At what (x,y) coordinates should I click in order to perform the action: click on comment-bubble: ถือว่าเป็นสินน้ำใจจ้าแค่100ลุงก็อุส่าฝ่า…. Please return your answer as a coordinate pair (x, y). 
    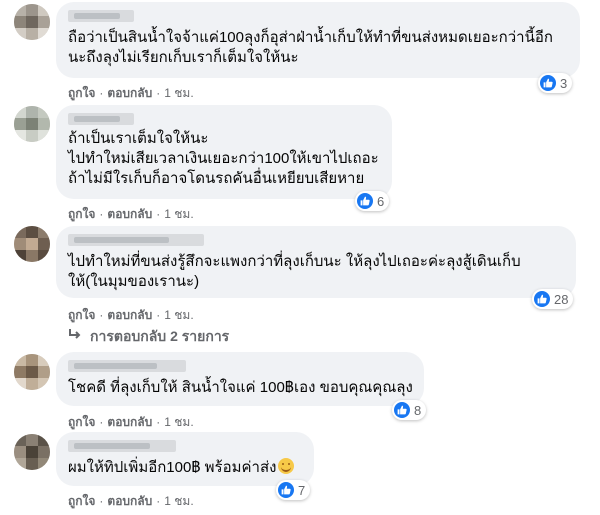
    Looking at the image, I should click on (318, 40).